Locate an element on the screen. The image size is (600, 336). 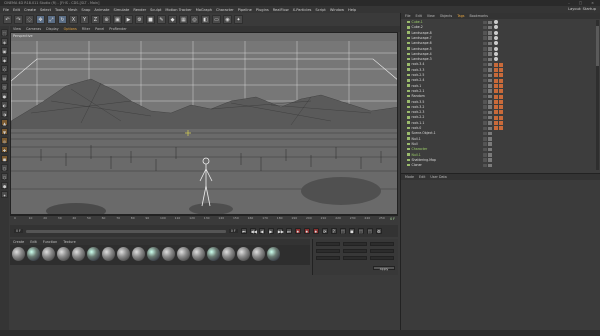
undo-icon: ↶ is located at coordinates (7, 19).